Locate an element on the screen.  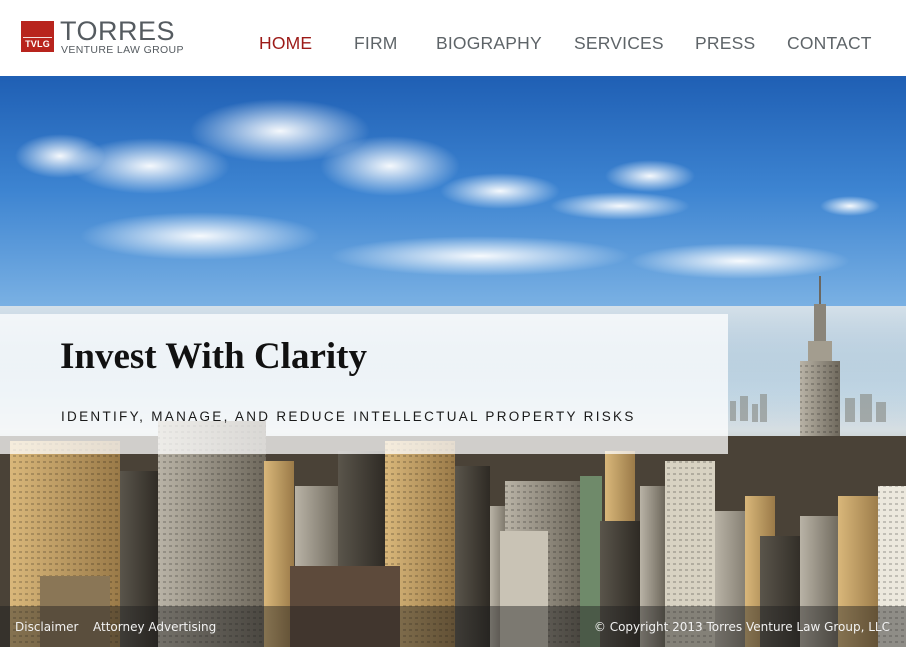
nav-item-contact: CONTACT is located at coordinates (829, 43).